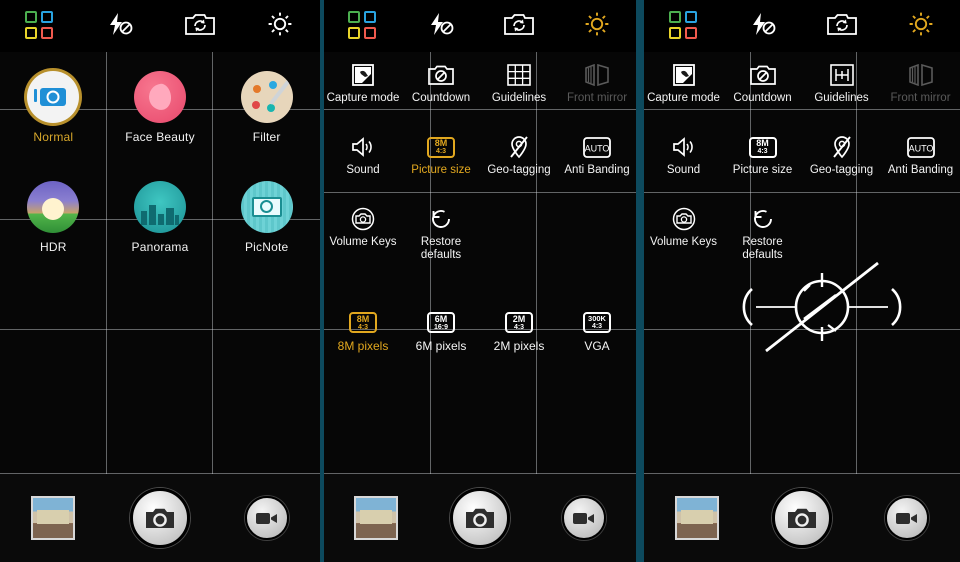 The width and height of the screenshot is (960, 562). Describe the element at coordinates (597, 346) in the screenshot. I see `picture-size-label: VGA` at that location.